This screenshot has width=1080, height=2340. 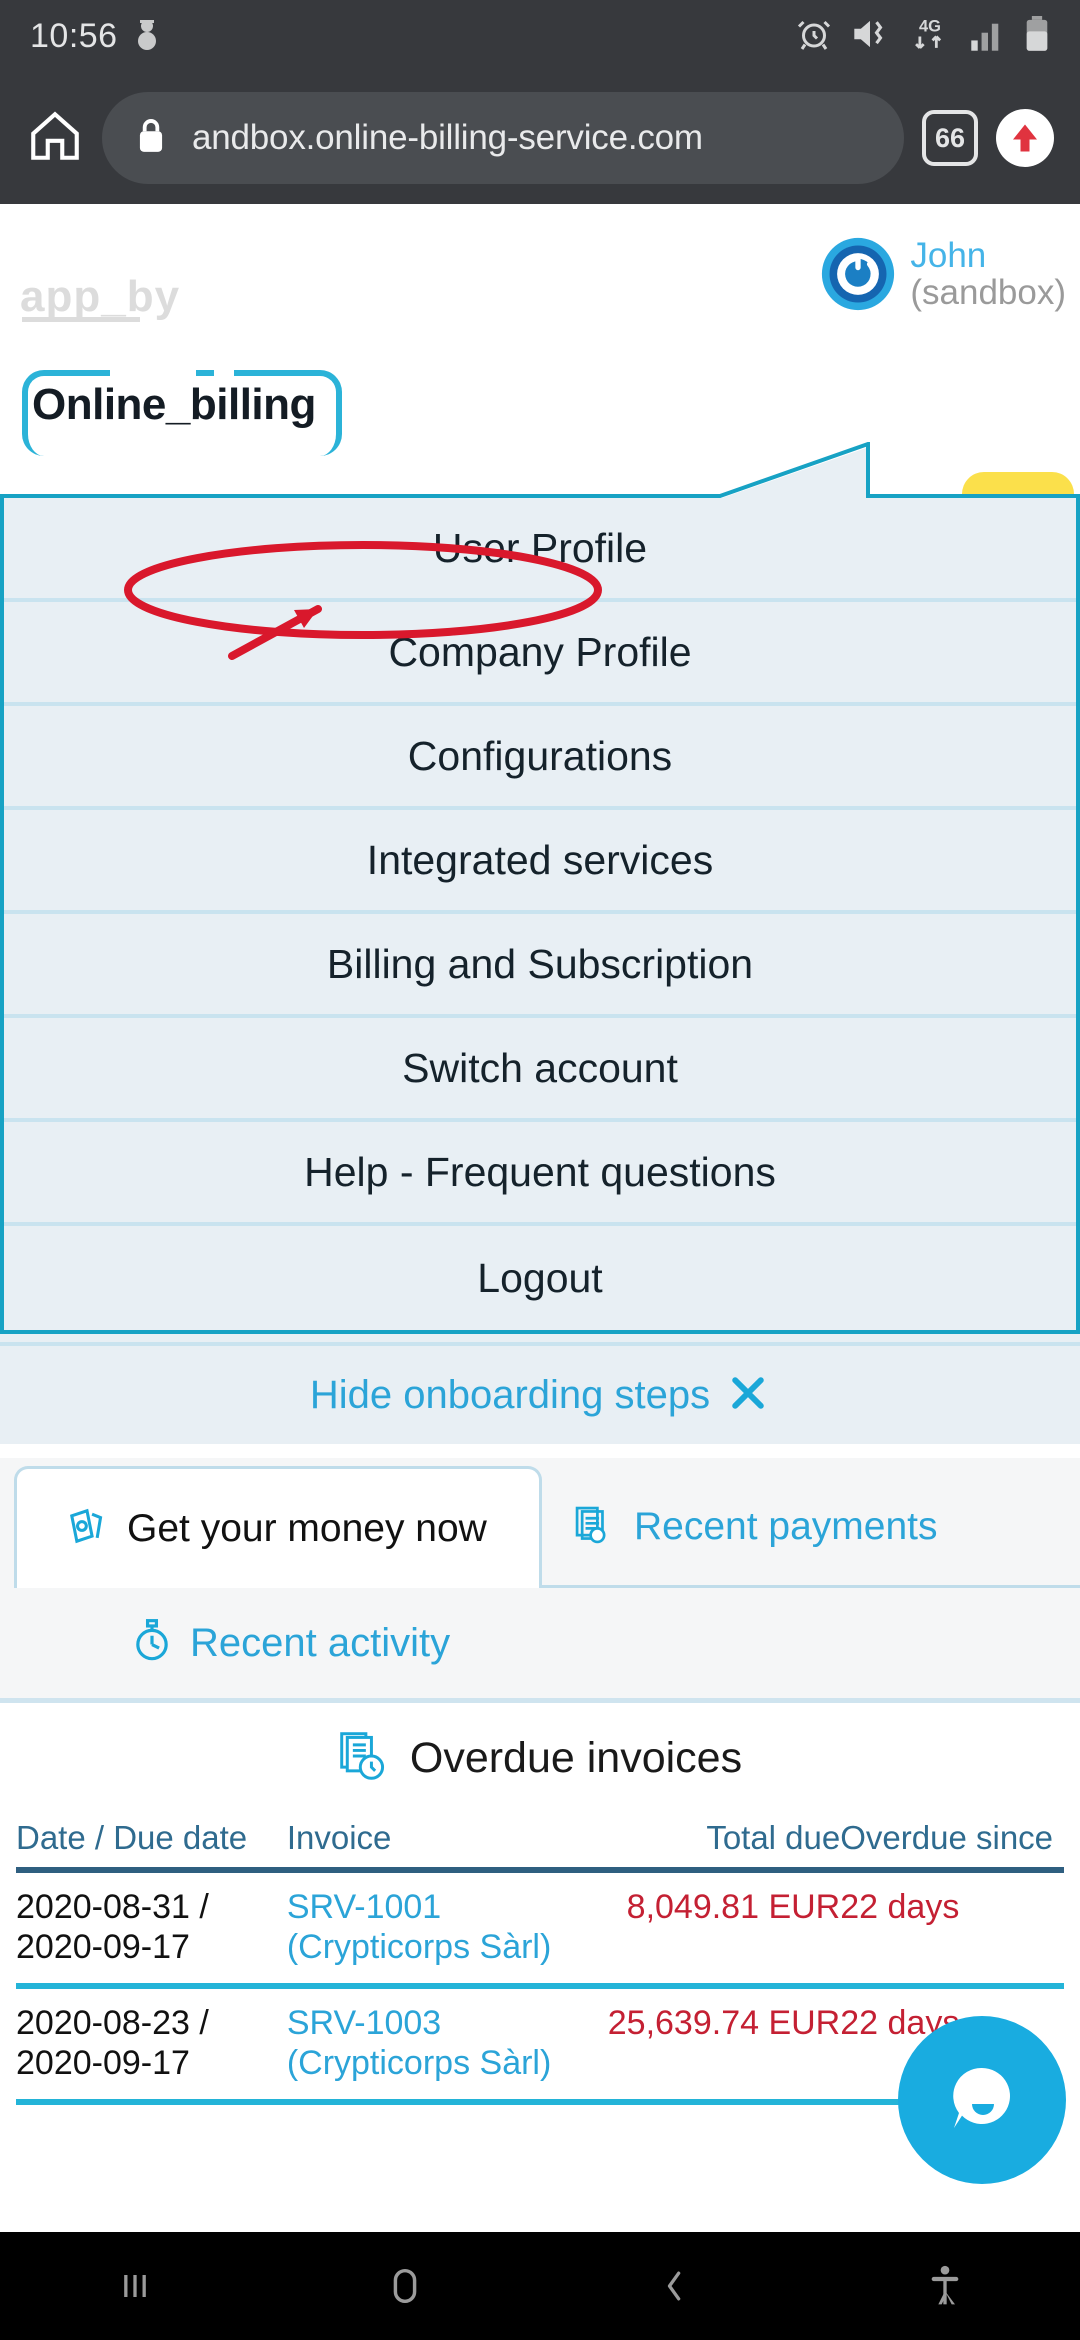 What do you see at coordinates (748, 1395) in the screenshot?
I see `close-x-icon` at bounding box center [748, 1395].